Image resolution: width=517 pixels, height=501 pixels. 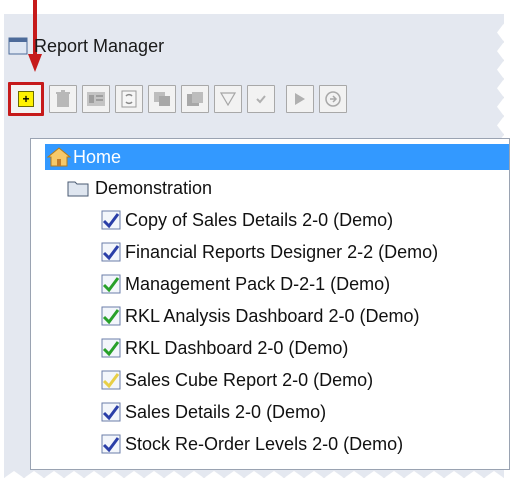 I want to click on toolbar: +, so click(x=256, y=99).